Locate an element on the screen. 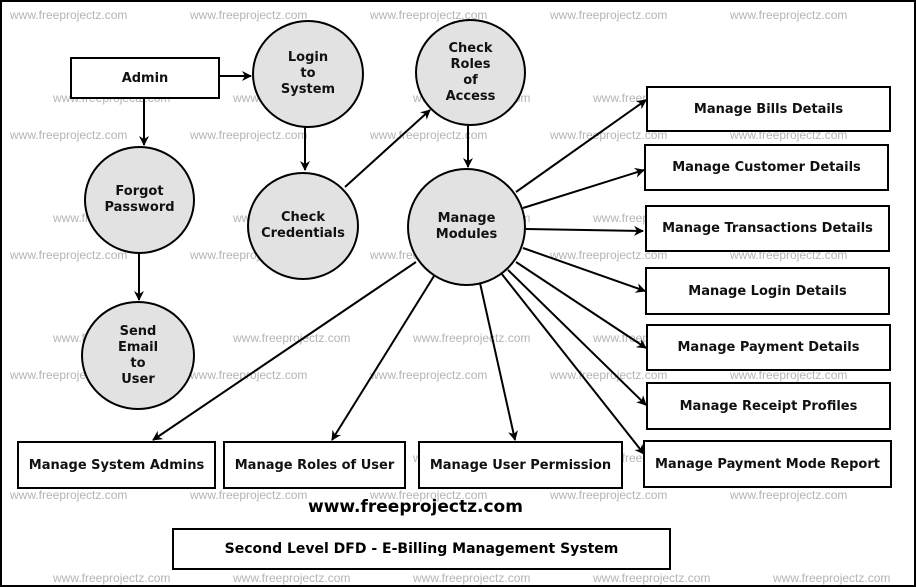 This screenshot has height=587, width=916. flow-modules-bills is located at coordinates (581, 146).